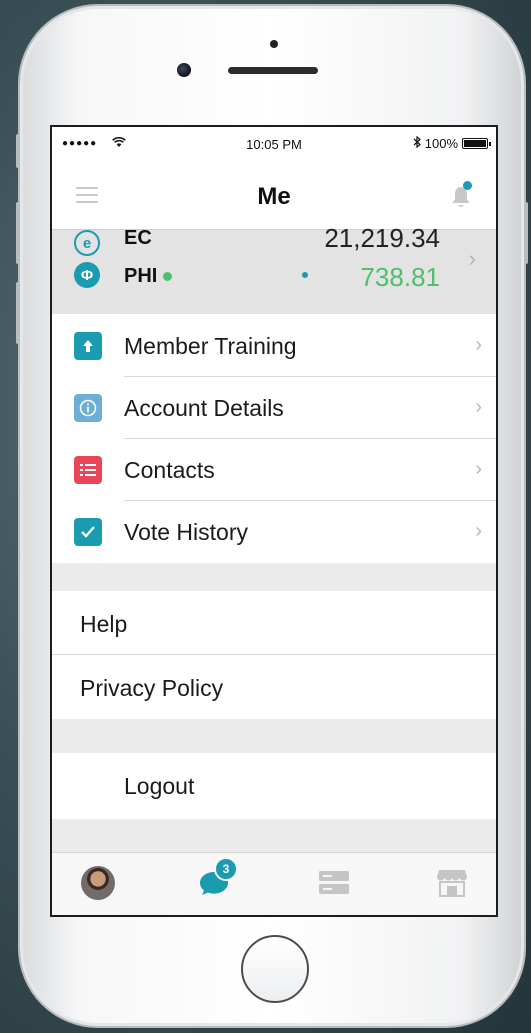 The height and width of the screenshot is (1033, 531). What do you see at coordinates (169, 470) in the screenshot?
I see `menu-item-label: Contacts` at bounding box center [169, 470].